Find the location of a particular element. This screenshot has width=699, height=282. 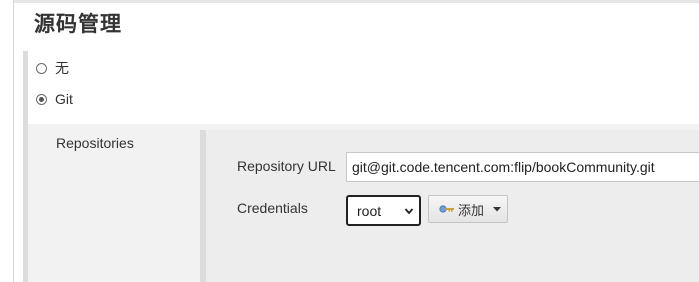

radio-none is located at coordinates (41, 68).